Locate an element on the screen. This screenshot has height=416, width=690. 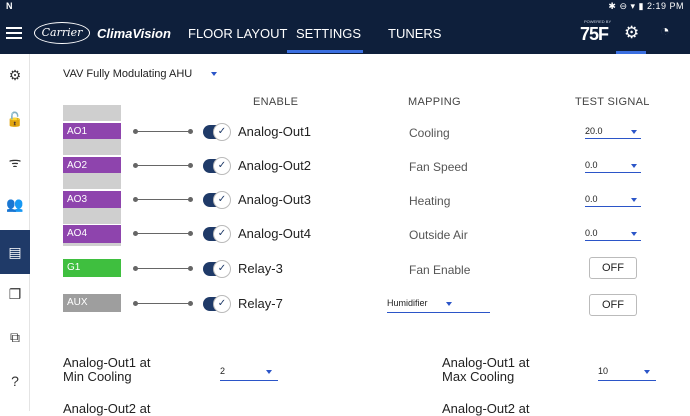
profile-dropdown-value: VAV Fully Modulating AHU is located at coordinates (128, 74).